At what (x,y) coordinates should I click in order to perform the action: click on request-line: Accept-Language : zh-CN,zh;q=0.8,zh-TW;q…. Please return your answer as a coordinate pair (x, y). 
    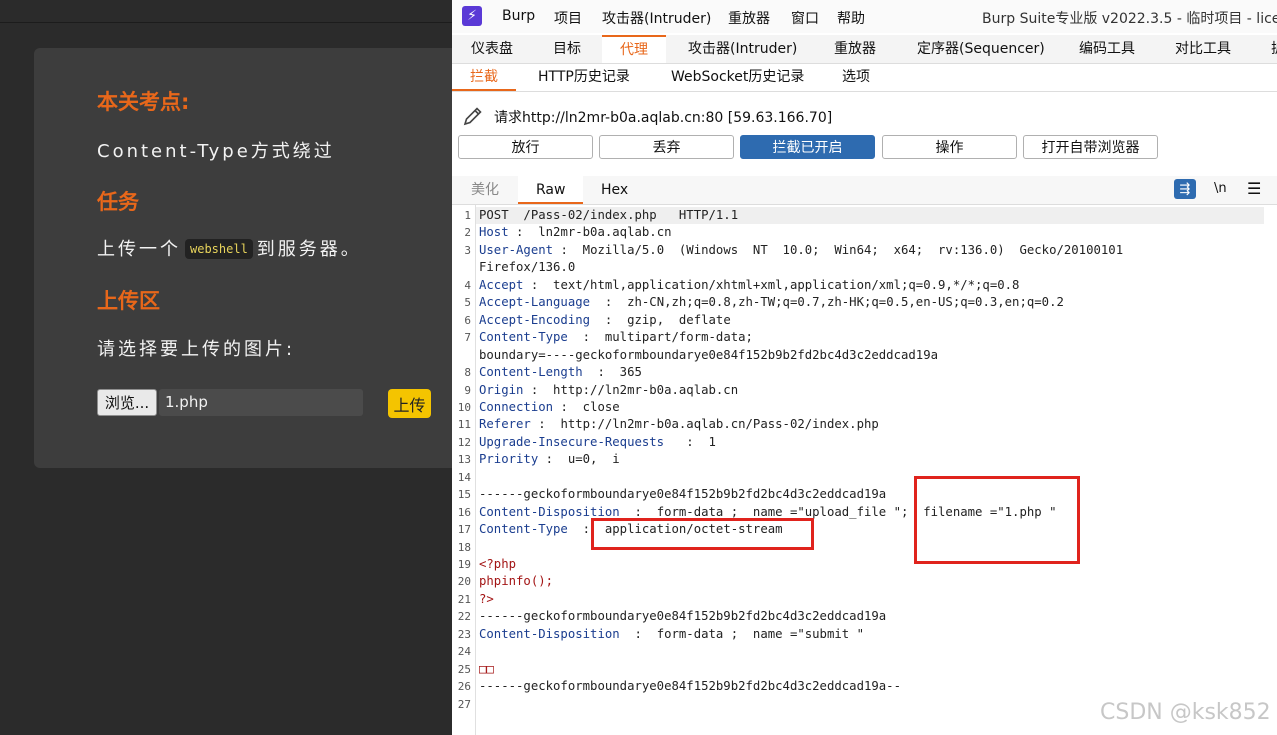
    Looking at the image, I should click on (771, 302).